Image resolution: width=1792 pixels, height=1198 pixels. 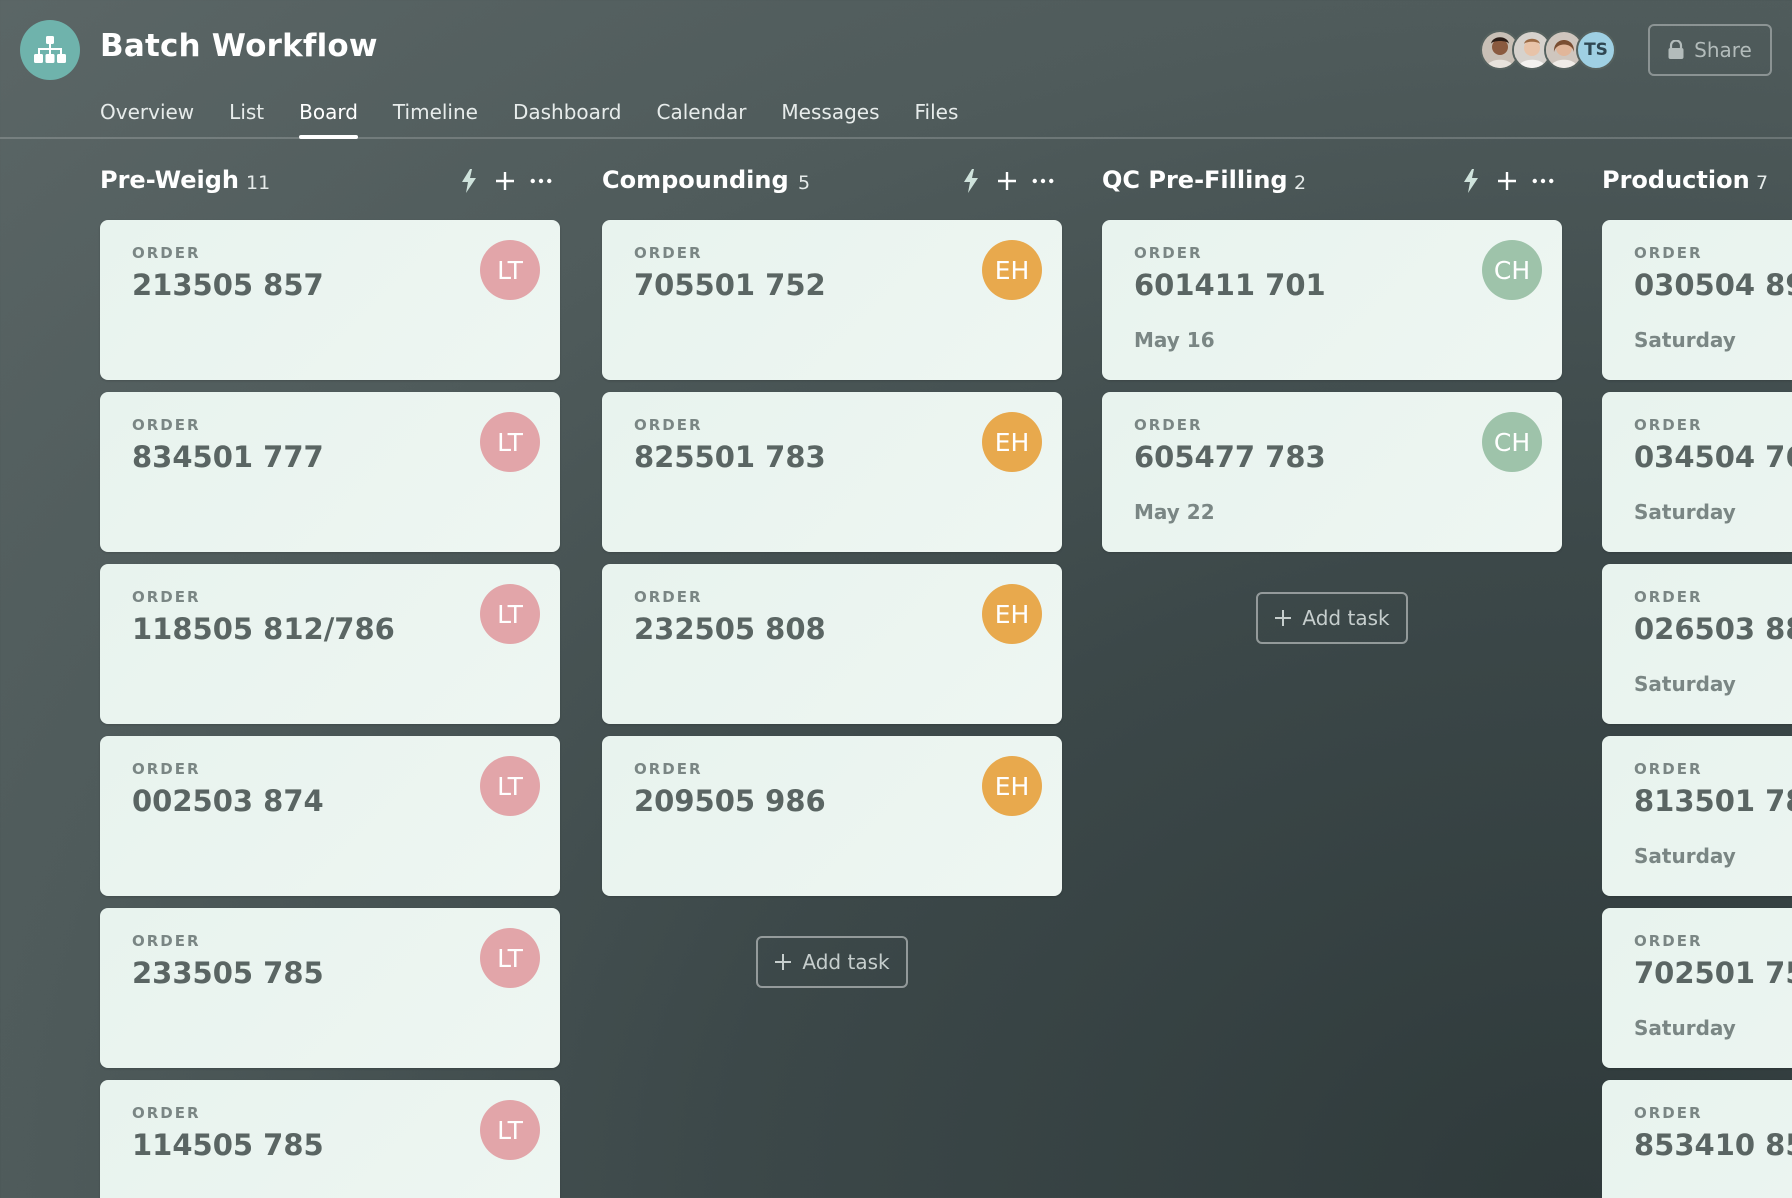 I want to click on task-card: ORDER 026503 88 Saturday, so click(x=1697, y=644).